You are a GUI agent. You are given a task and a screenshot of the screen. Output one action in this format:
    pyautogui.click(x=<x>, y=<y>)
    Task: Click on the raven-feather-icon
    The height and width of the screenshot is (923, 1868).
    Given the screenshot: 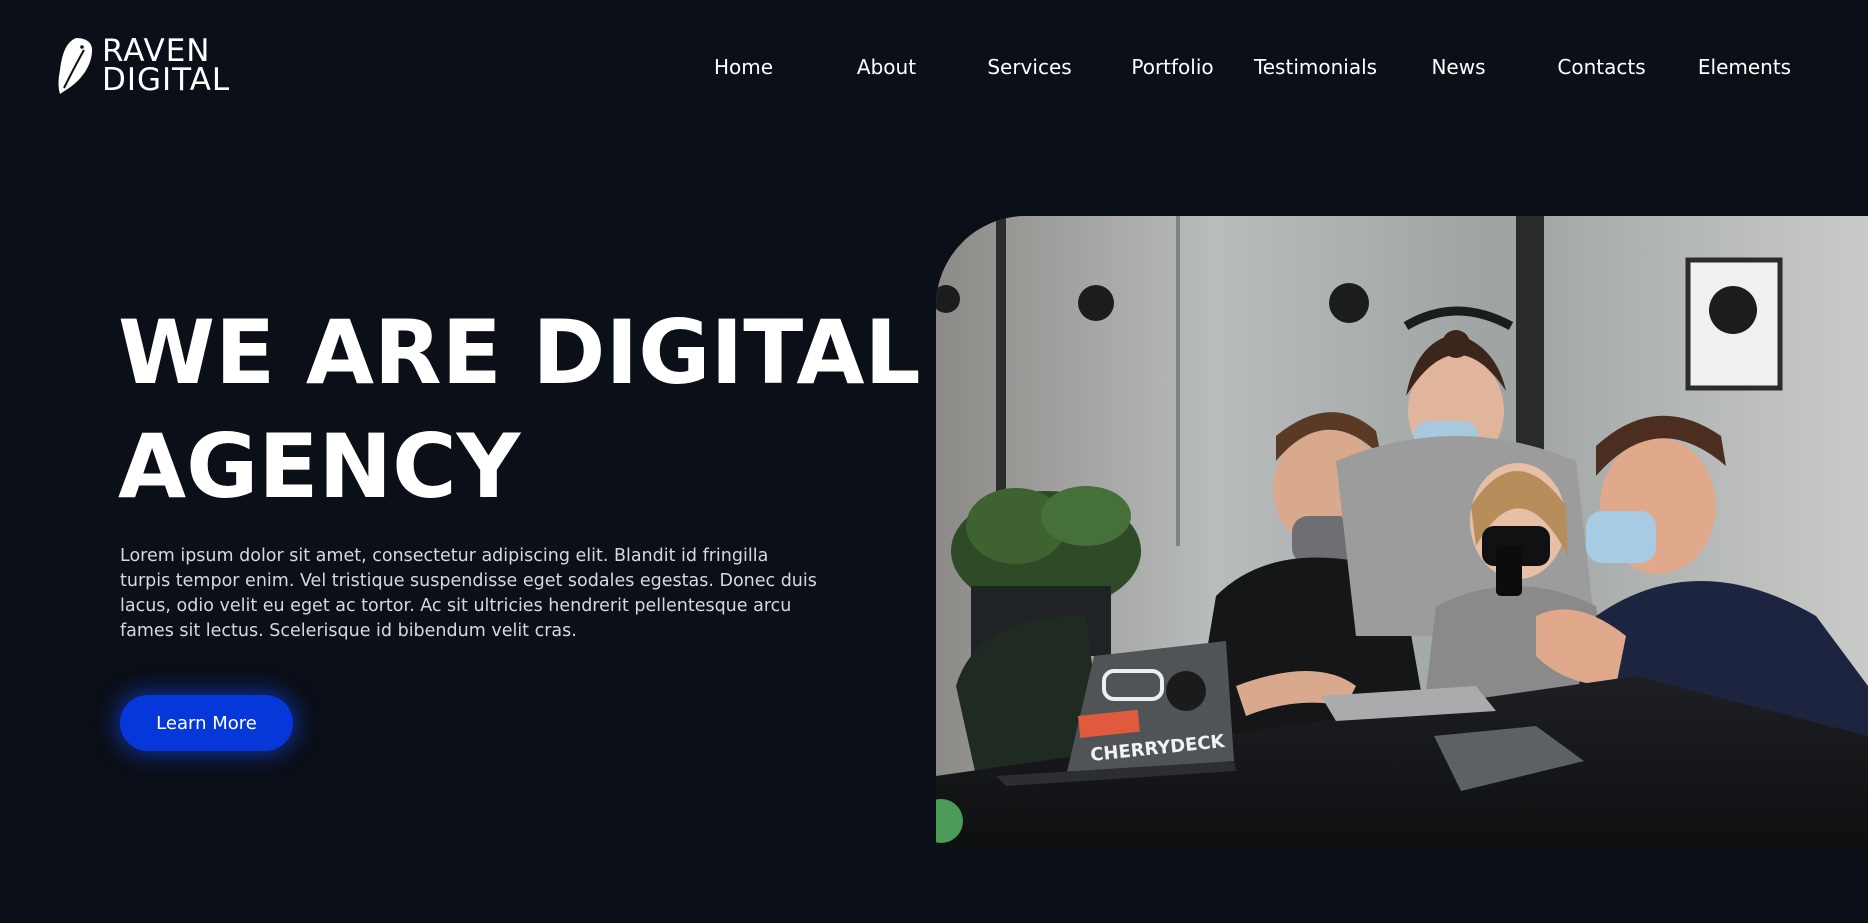 What is the action you would take?
    pyautogui.click(x=75, y=66)
    